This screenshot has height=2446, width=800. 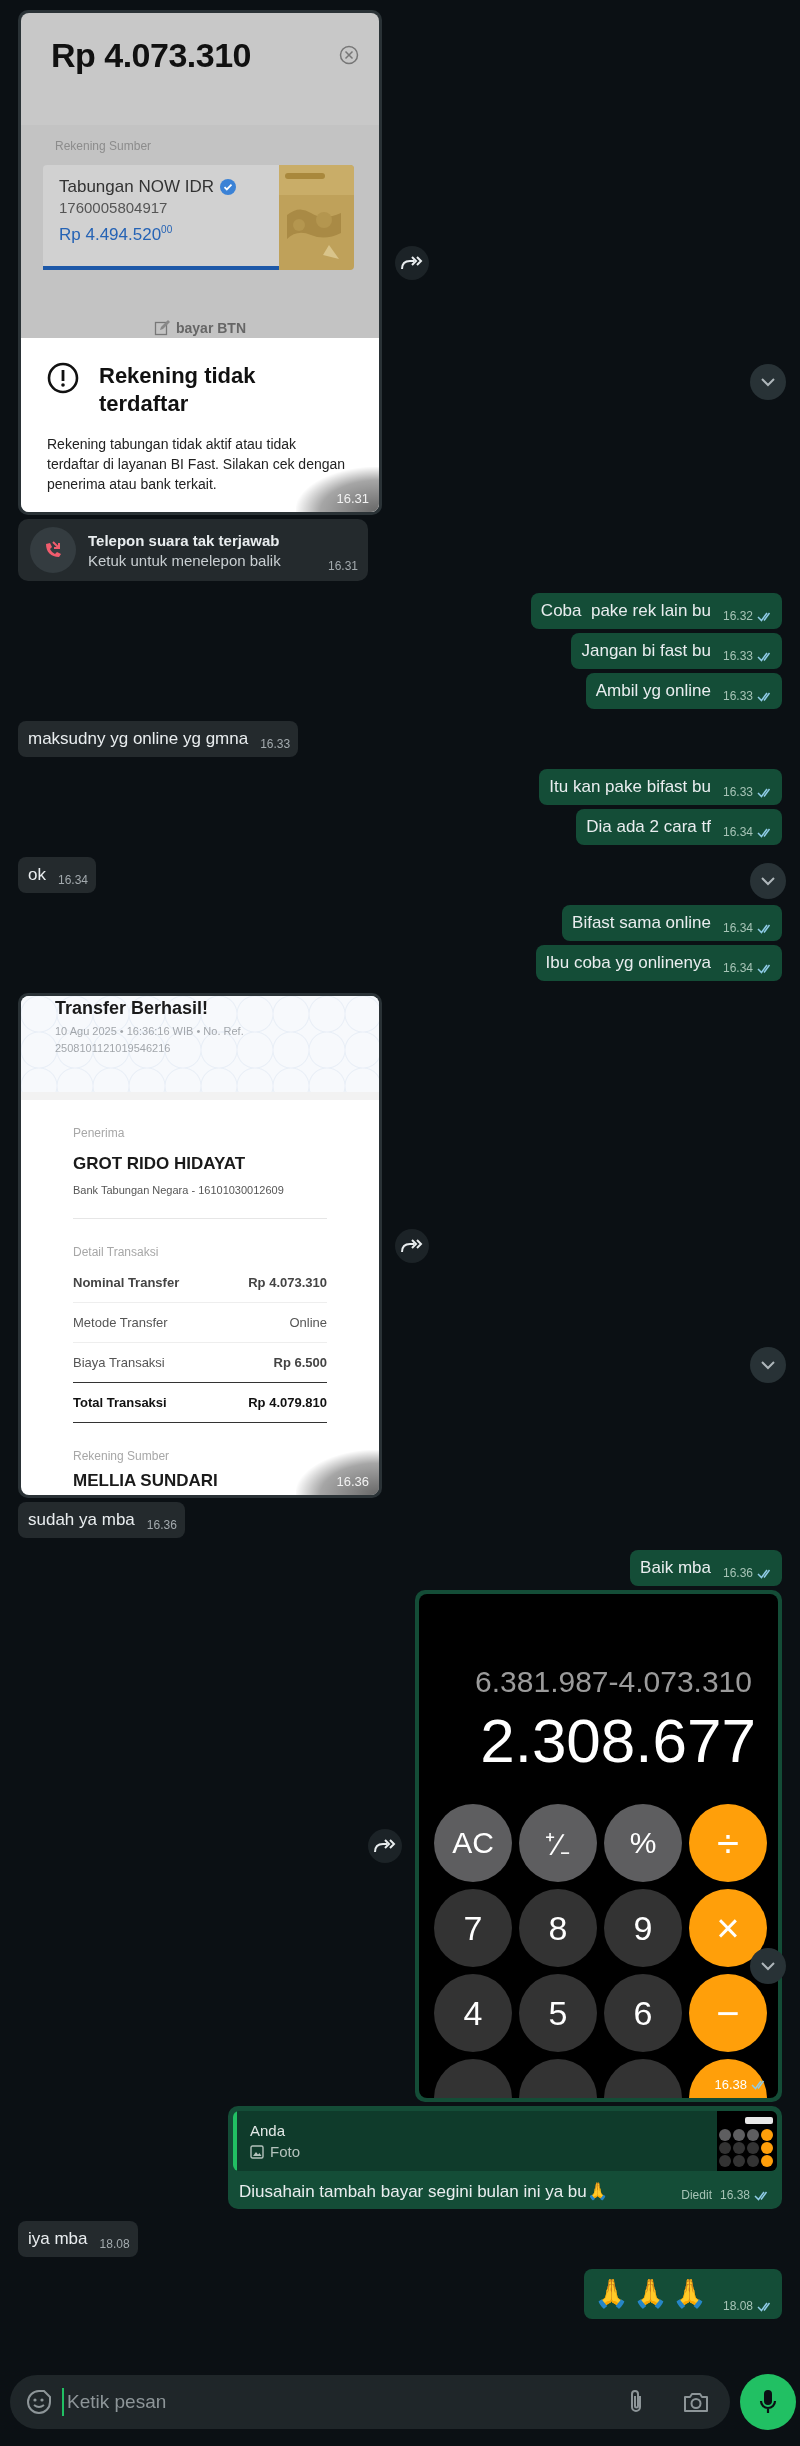 I want to click on calculator-key: AC, so click(x=473, y=1843).